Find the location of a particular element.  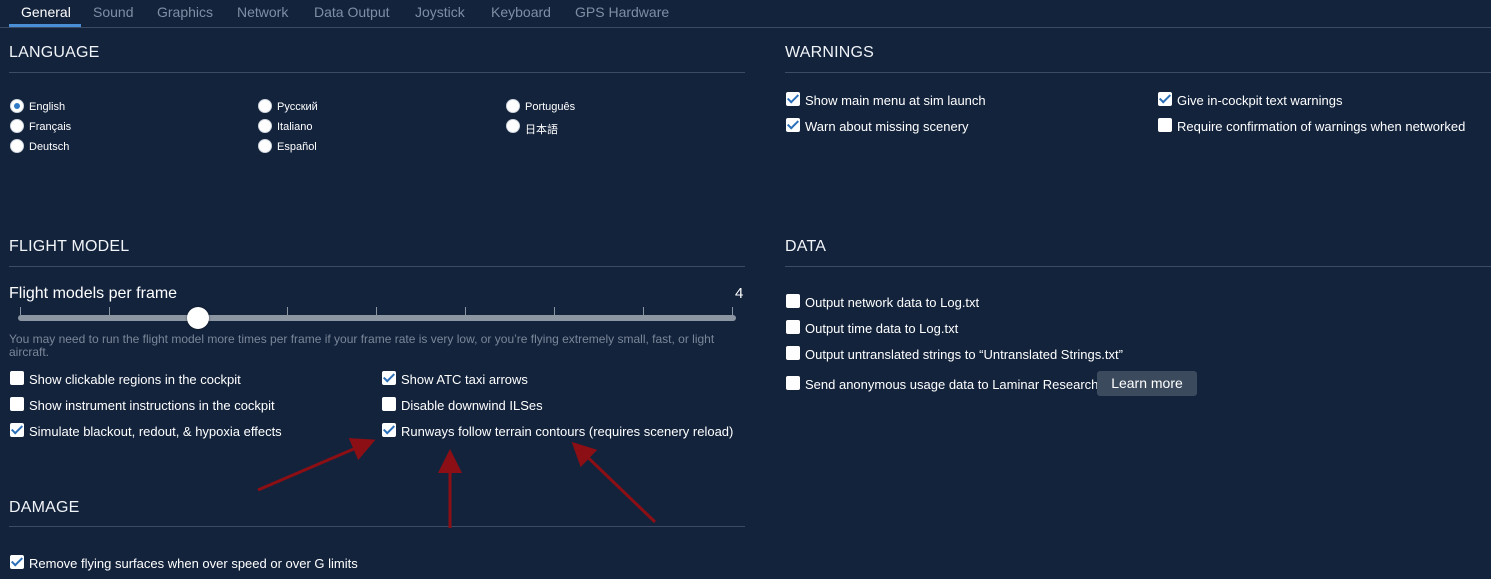

radio-japanese-label: 日本語 is located at coordinates (541, 130).